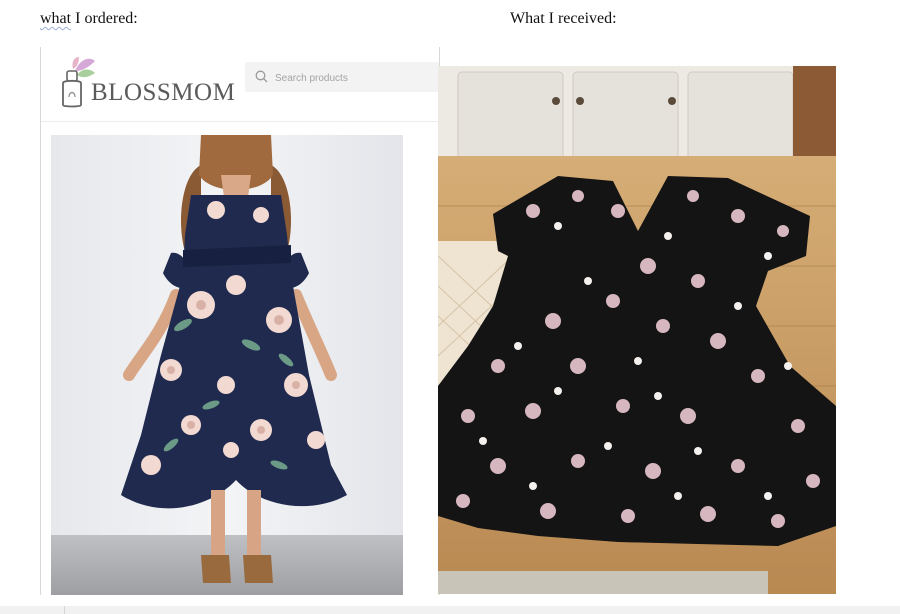 This screenshot has width=900, height=614. What do you see at coordinates (104, 18) in the screenshot?
I see `ordered-caption-rest: I ordered:` at bounding box center [104, 18].